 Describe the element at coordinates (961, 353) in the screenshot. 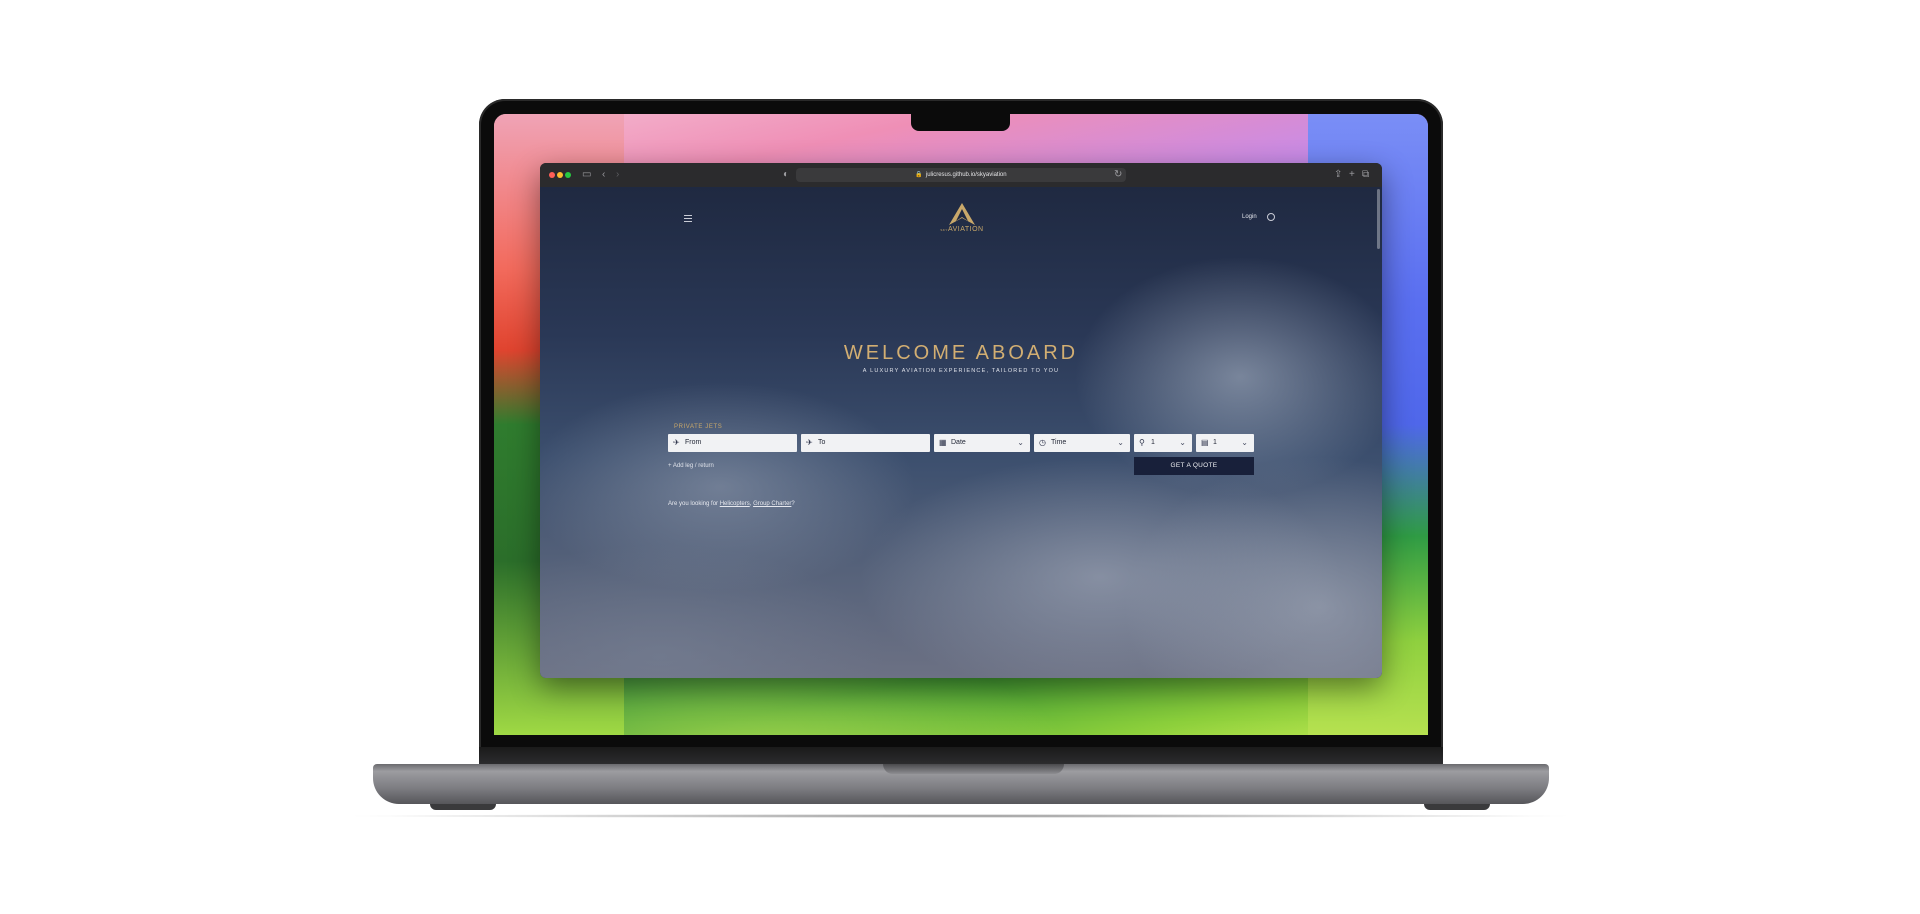

I see `hero-title: WELCOME ABOARD` at that location.